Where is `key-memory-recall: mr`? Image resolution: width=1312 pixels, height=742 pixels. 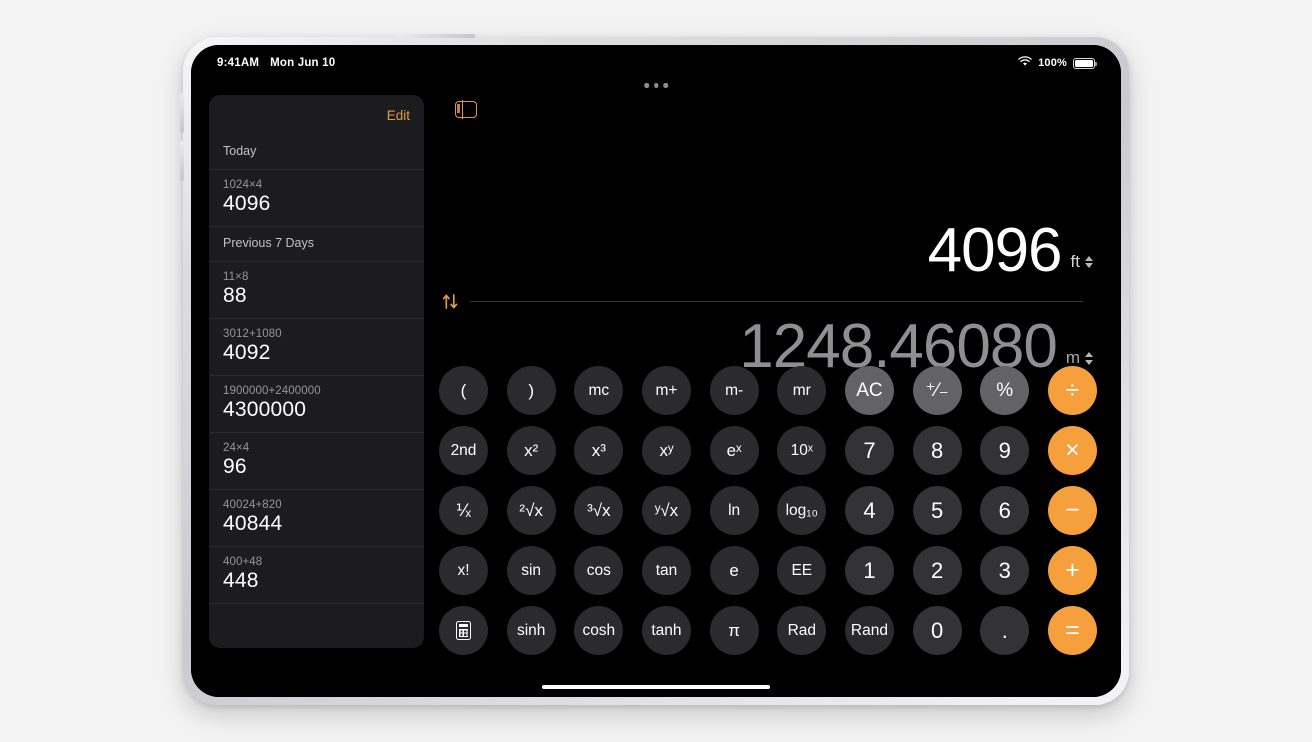
key-memory-recall: mr is located at coordinates (802, 390).